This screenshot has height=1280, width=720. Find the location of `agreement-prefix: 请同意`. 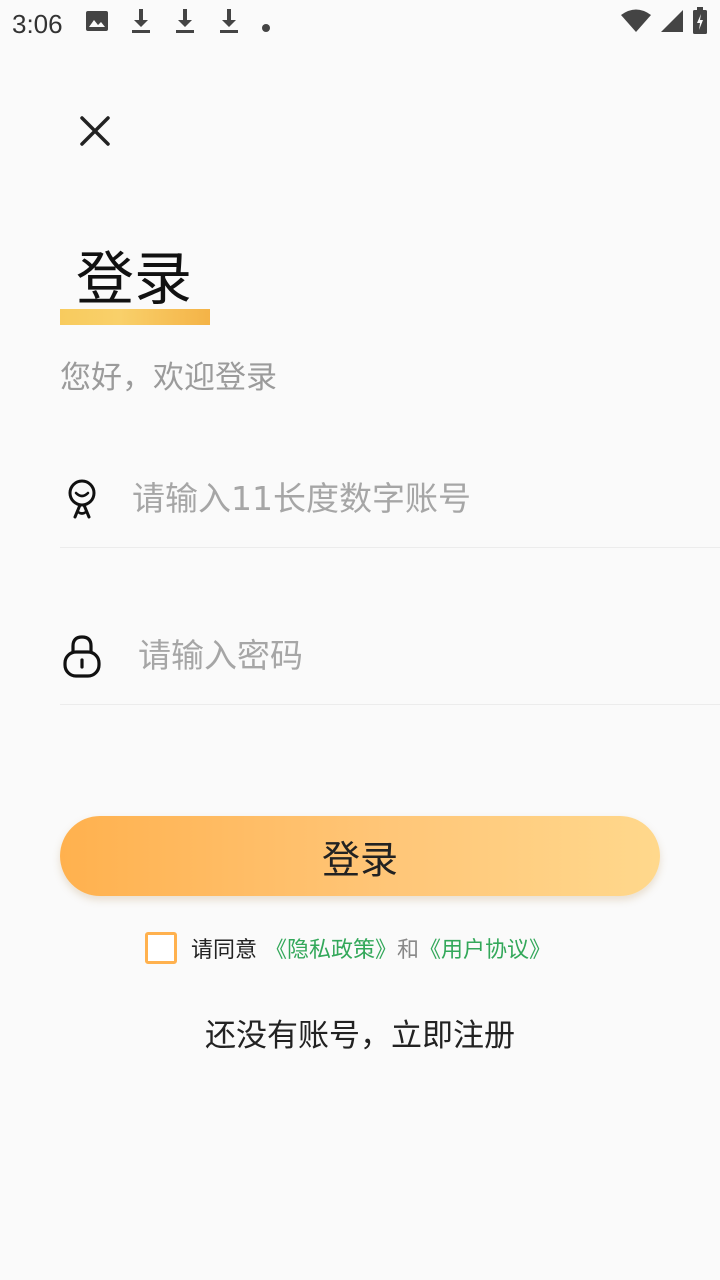

agreement-prefix: 请同意 is located at coordinates (224, 950).